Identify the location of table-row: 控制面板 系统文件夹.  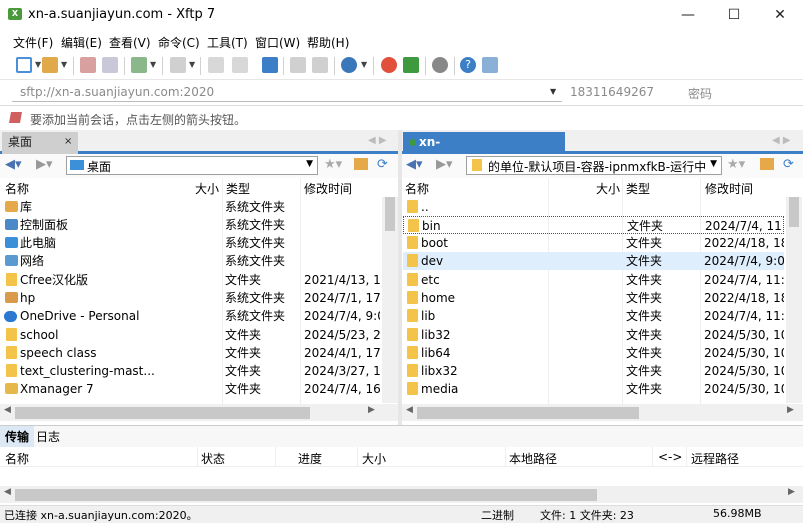
(191, 225).